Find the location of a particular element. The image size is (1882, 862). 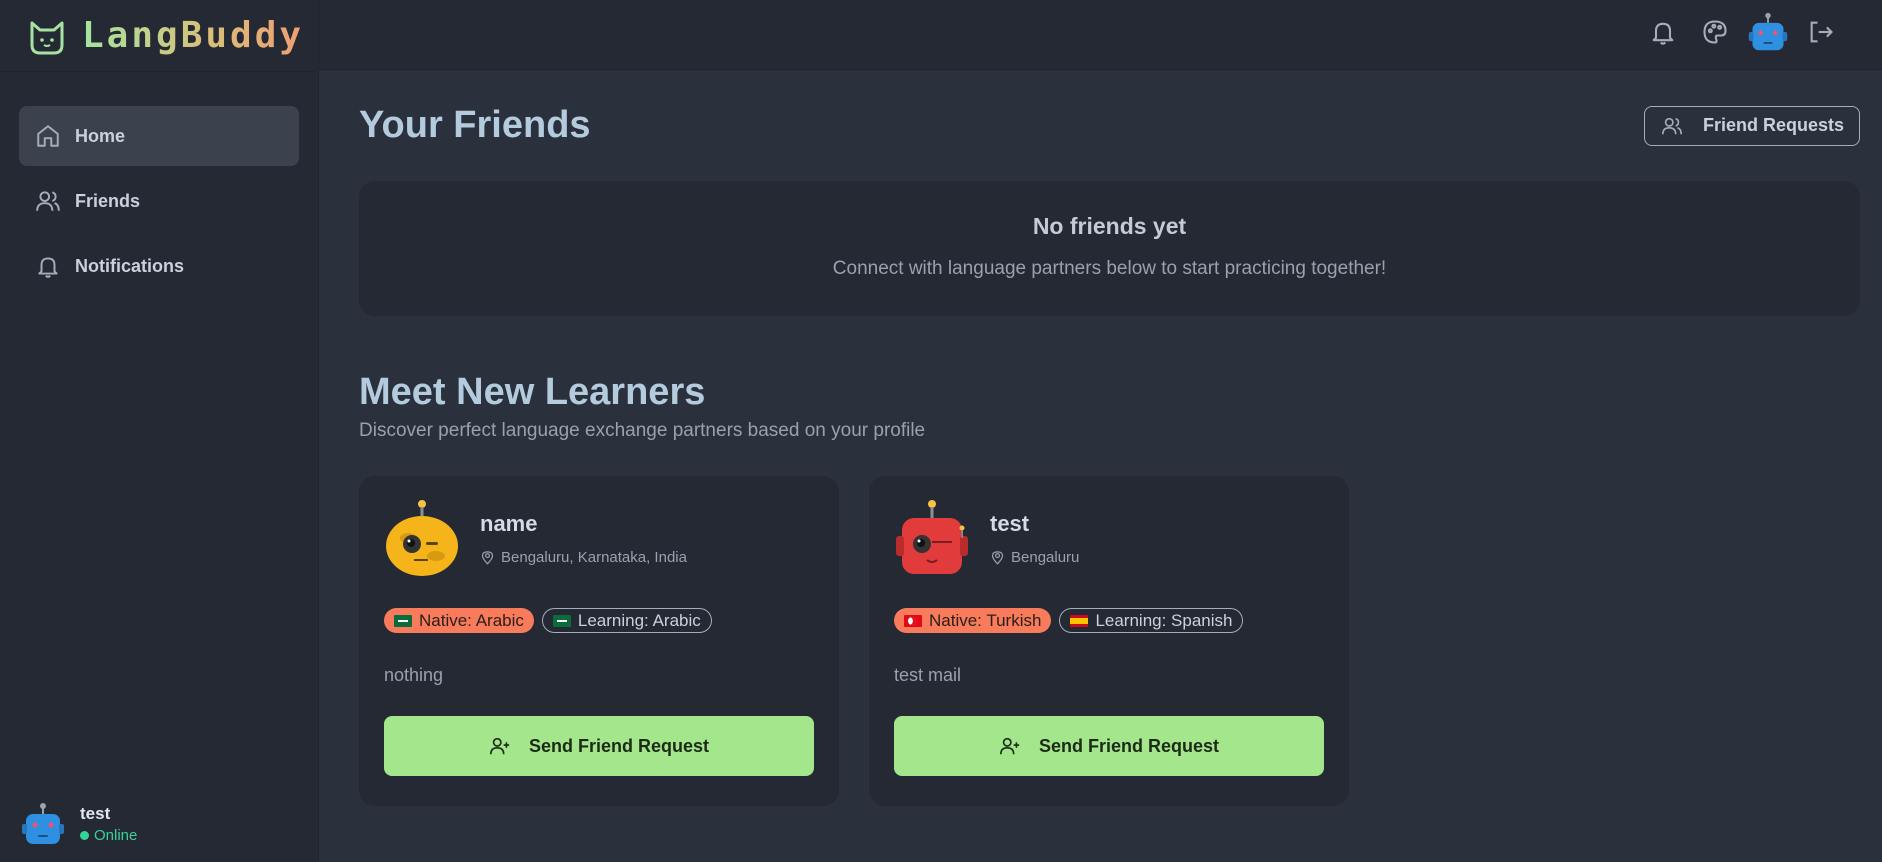

brand-name: LangBuddy is located at coordinates (193, 35).